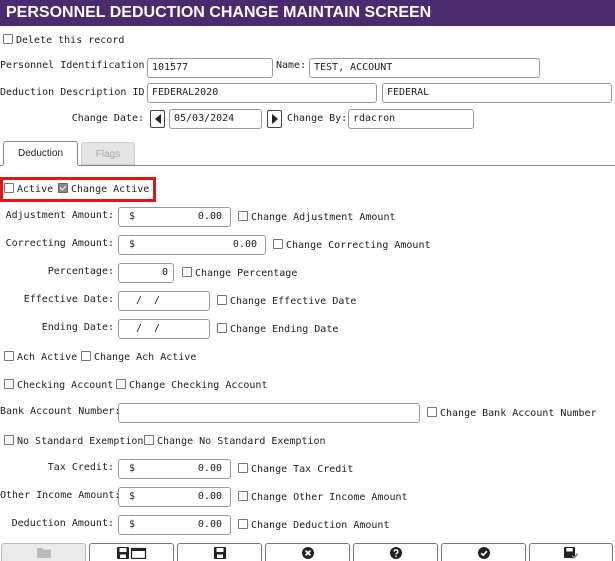 The image size is (615, 561). What do you see at coordinates (512, 414) in the screenshot?
I see `change-bank-account-number-row: Change Bank Account Number` at bounding box center [512, 414].